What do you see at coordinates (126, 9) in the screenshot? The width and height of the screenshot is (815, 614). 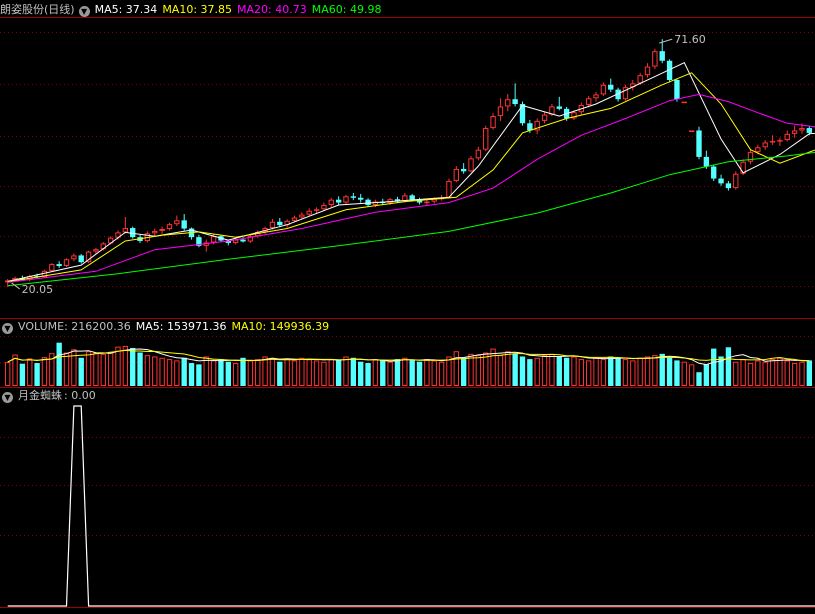 I see `ma5-label: MA5: 37.34` at bounding box center [126, 9].